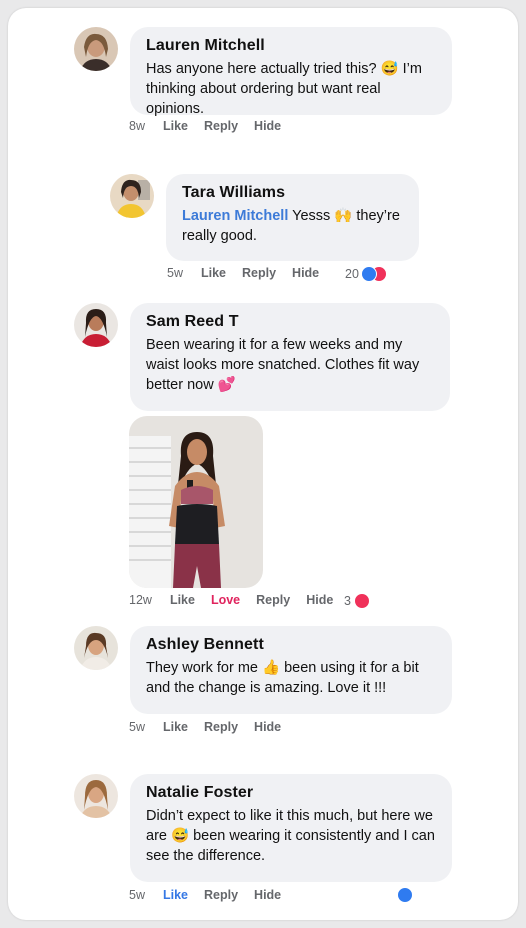 Image resolution: width=526 pixels, height=928 pixels. I want to click on reaction-count: 3, so click(347, 601).